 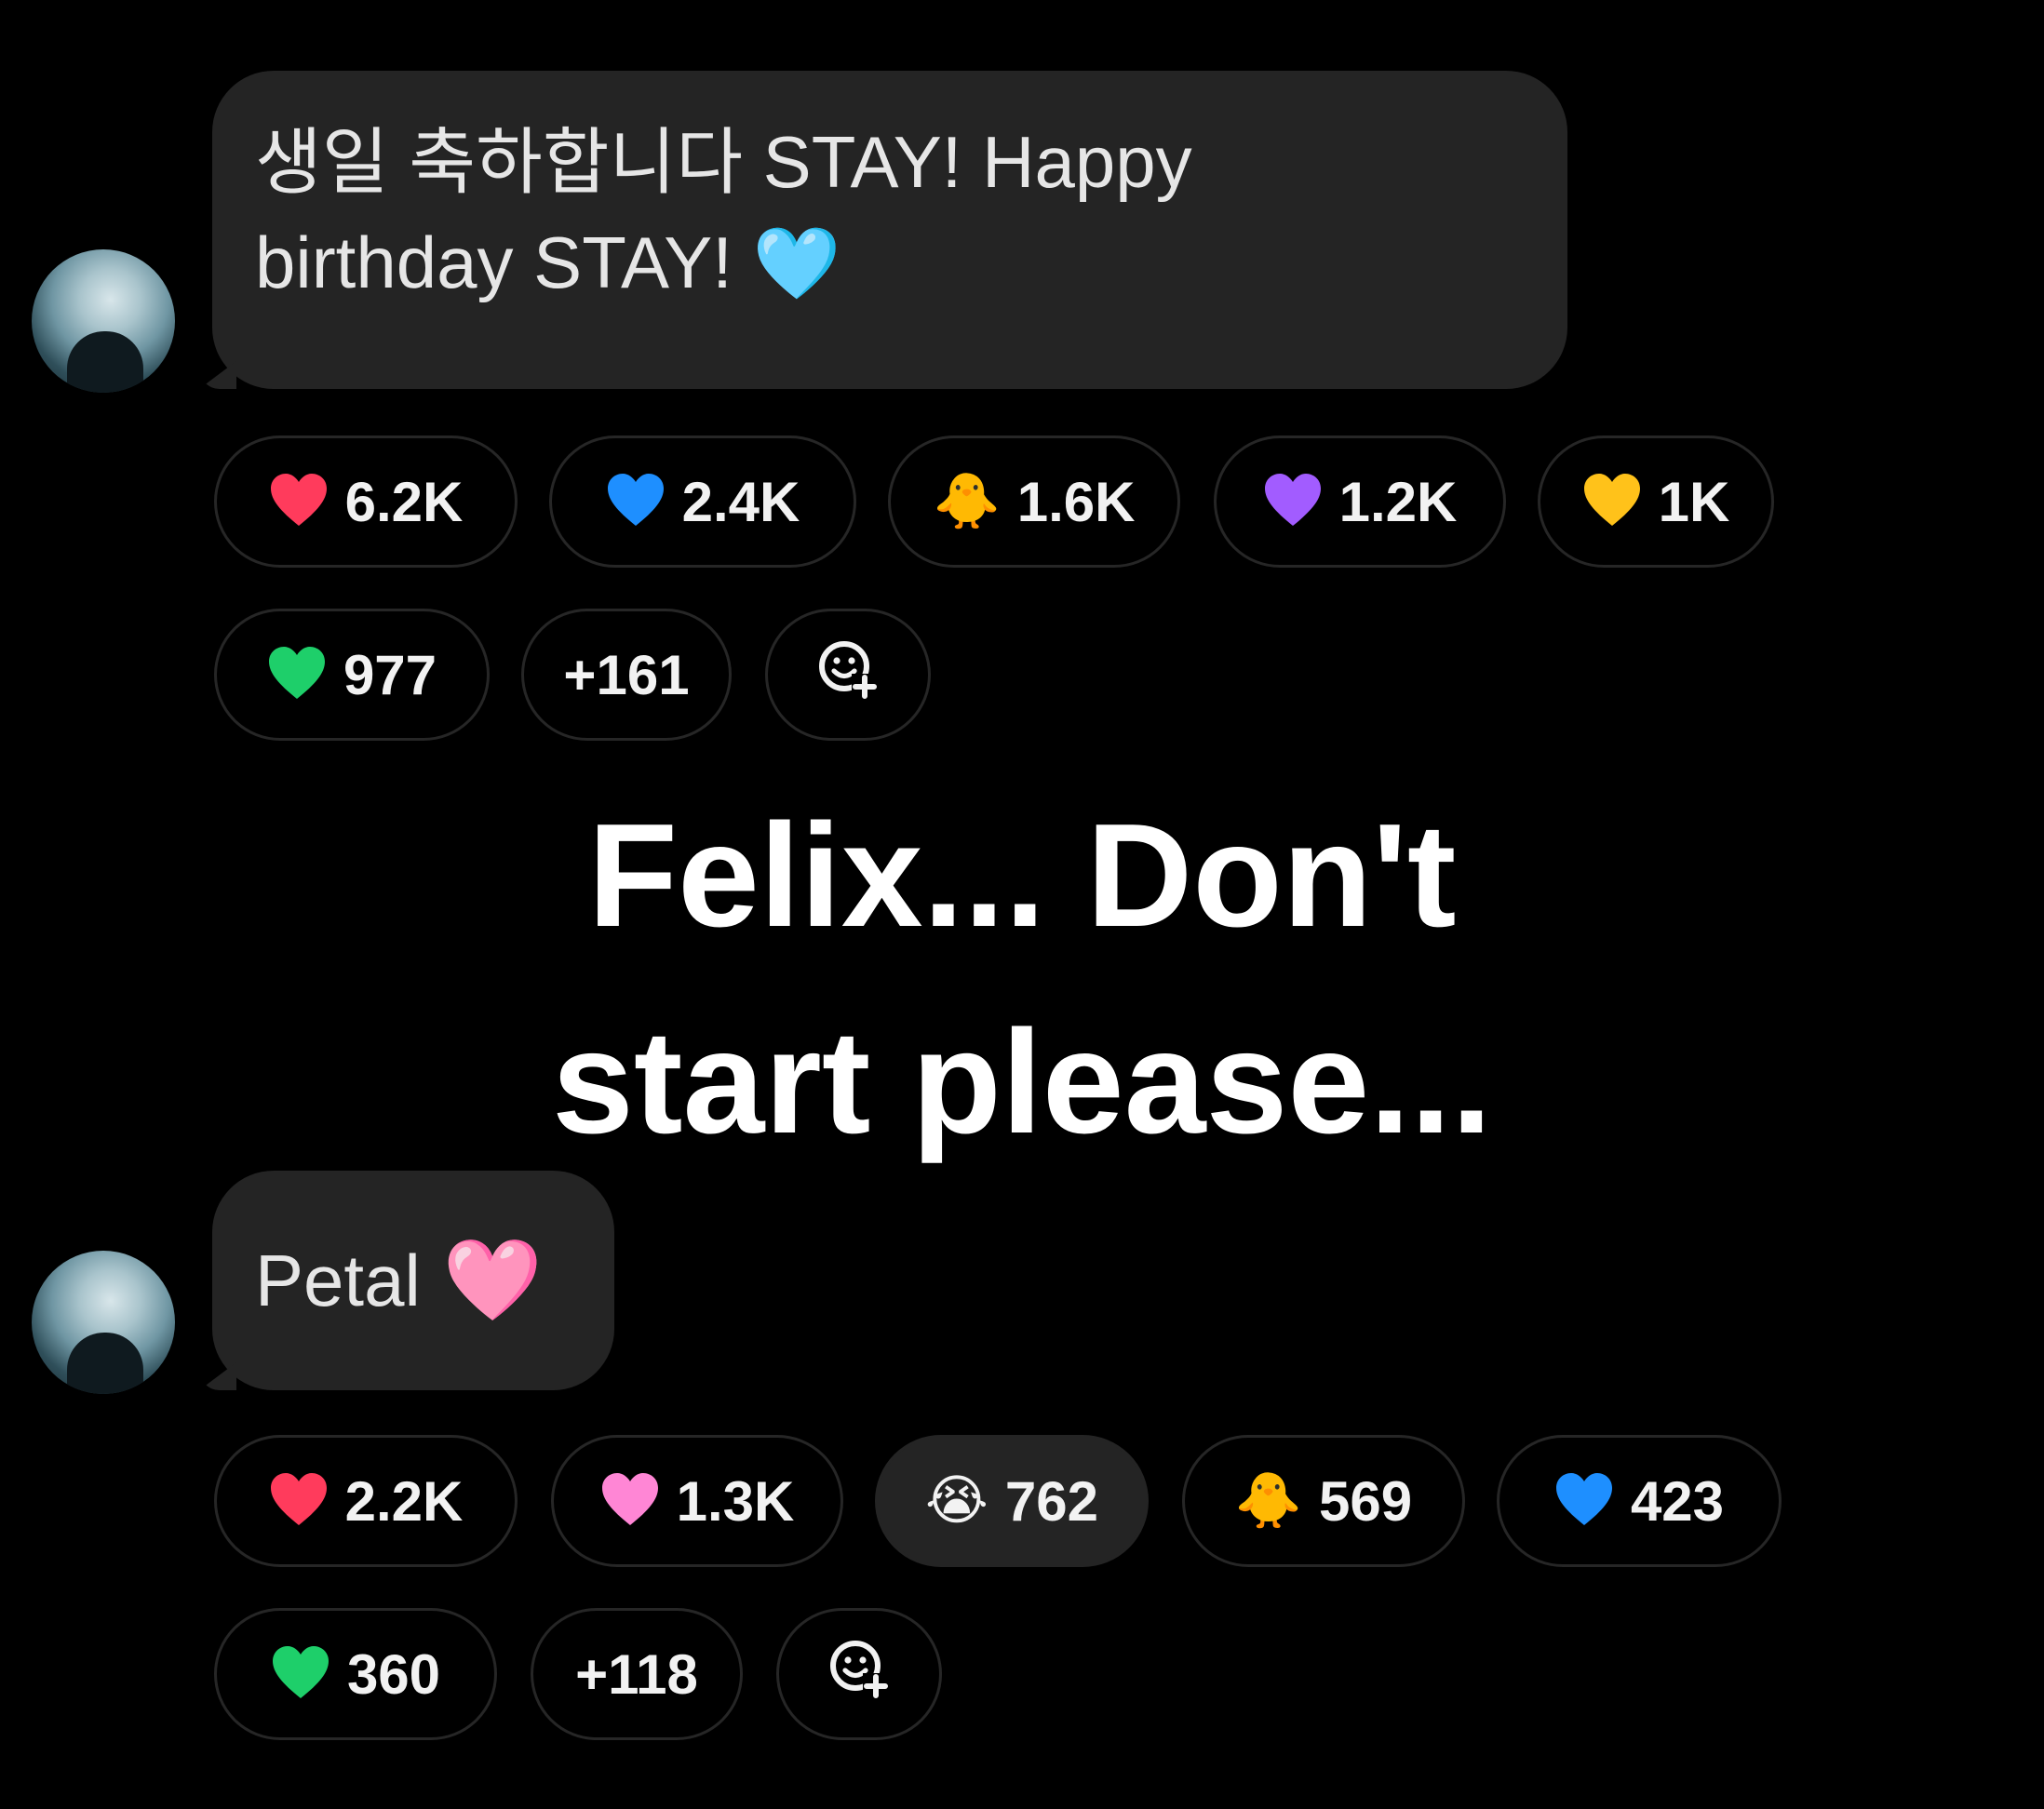 I want to click on more-reactions-button: +161, so click(x=626, y=675).